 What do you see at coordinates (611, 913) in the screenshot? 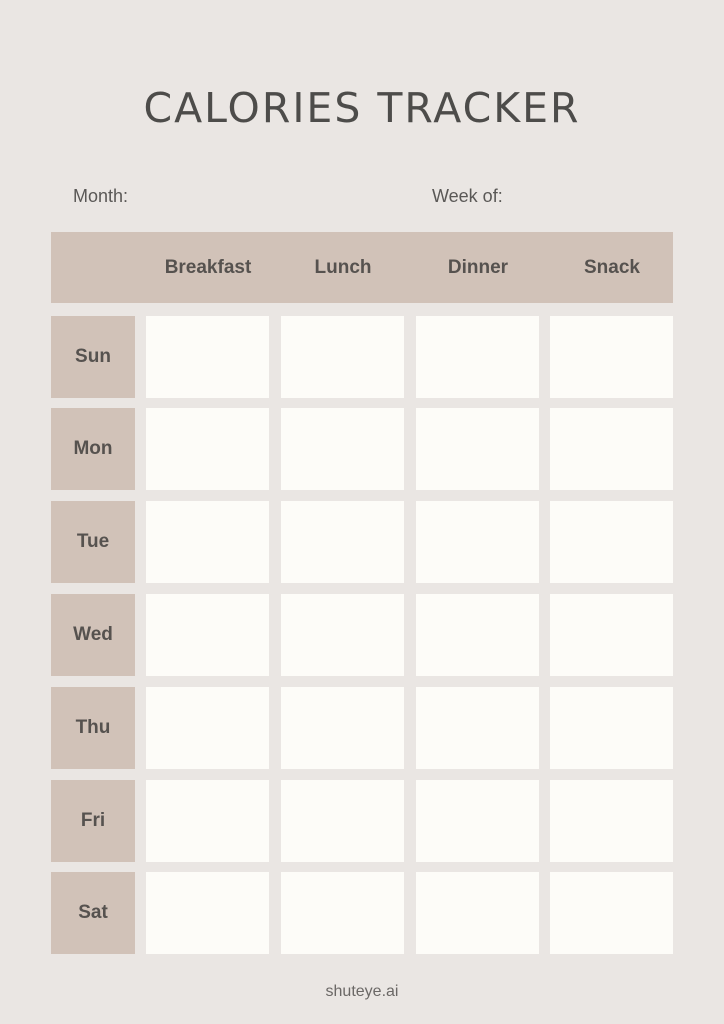
I see `entry-cell-sat-snack` at bounding box center [611, 913].